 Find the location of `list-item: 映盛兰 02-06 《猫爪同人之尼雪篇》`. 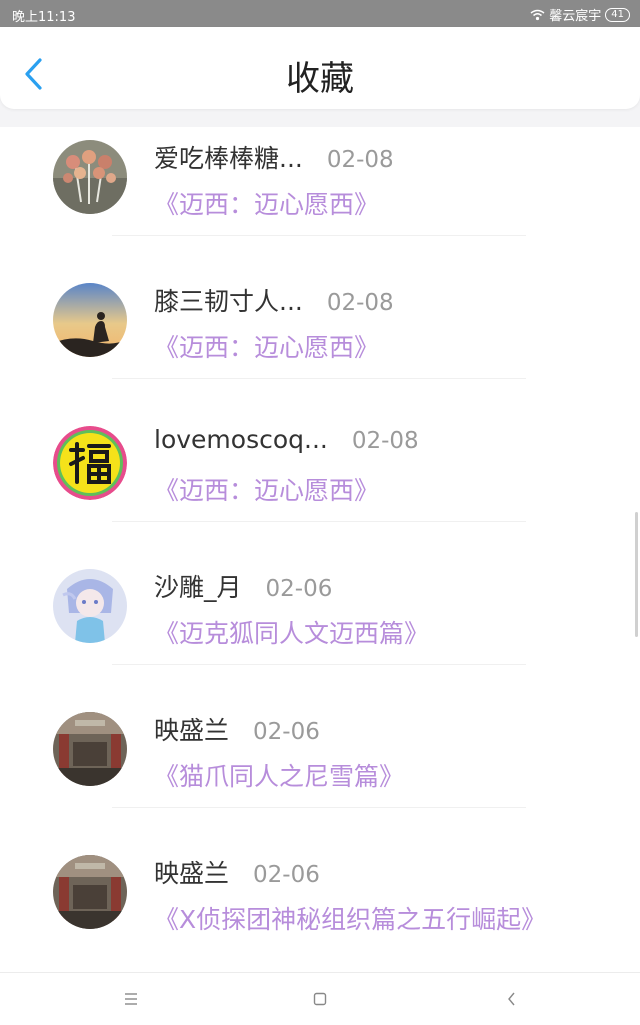

list-item: 映盛兰 02-06 《猫爪同人之尼雪篇》 is located at coordinates (320, 770).